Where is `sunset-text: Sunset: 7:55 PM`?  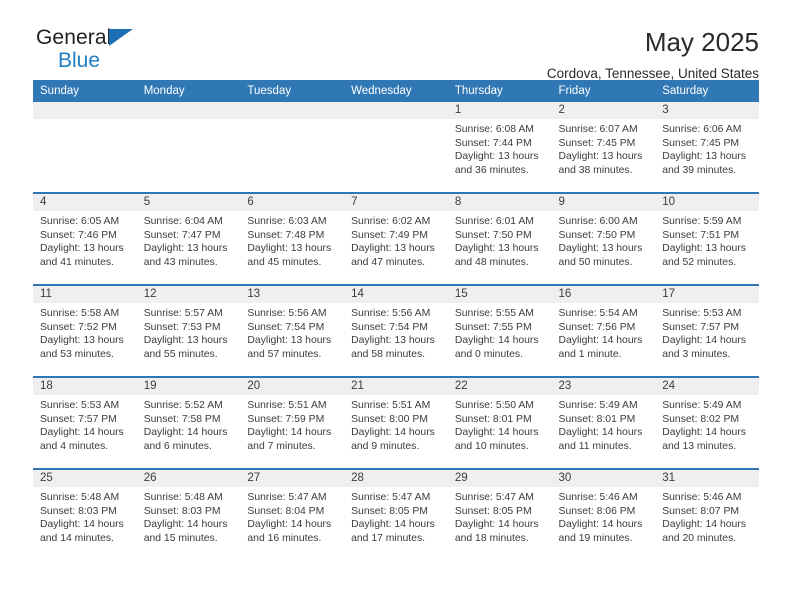 sunset-text: Sunset: 7:55 PM is located at coordinates (493, 327).